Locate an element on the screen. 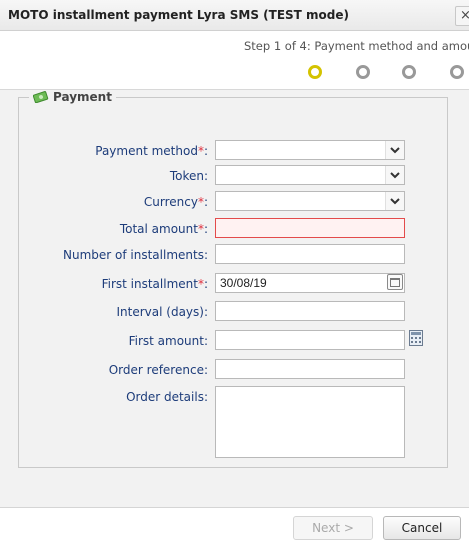  total-amount-field is located at coordinates (310, 228).